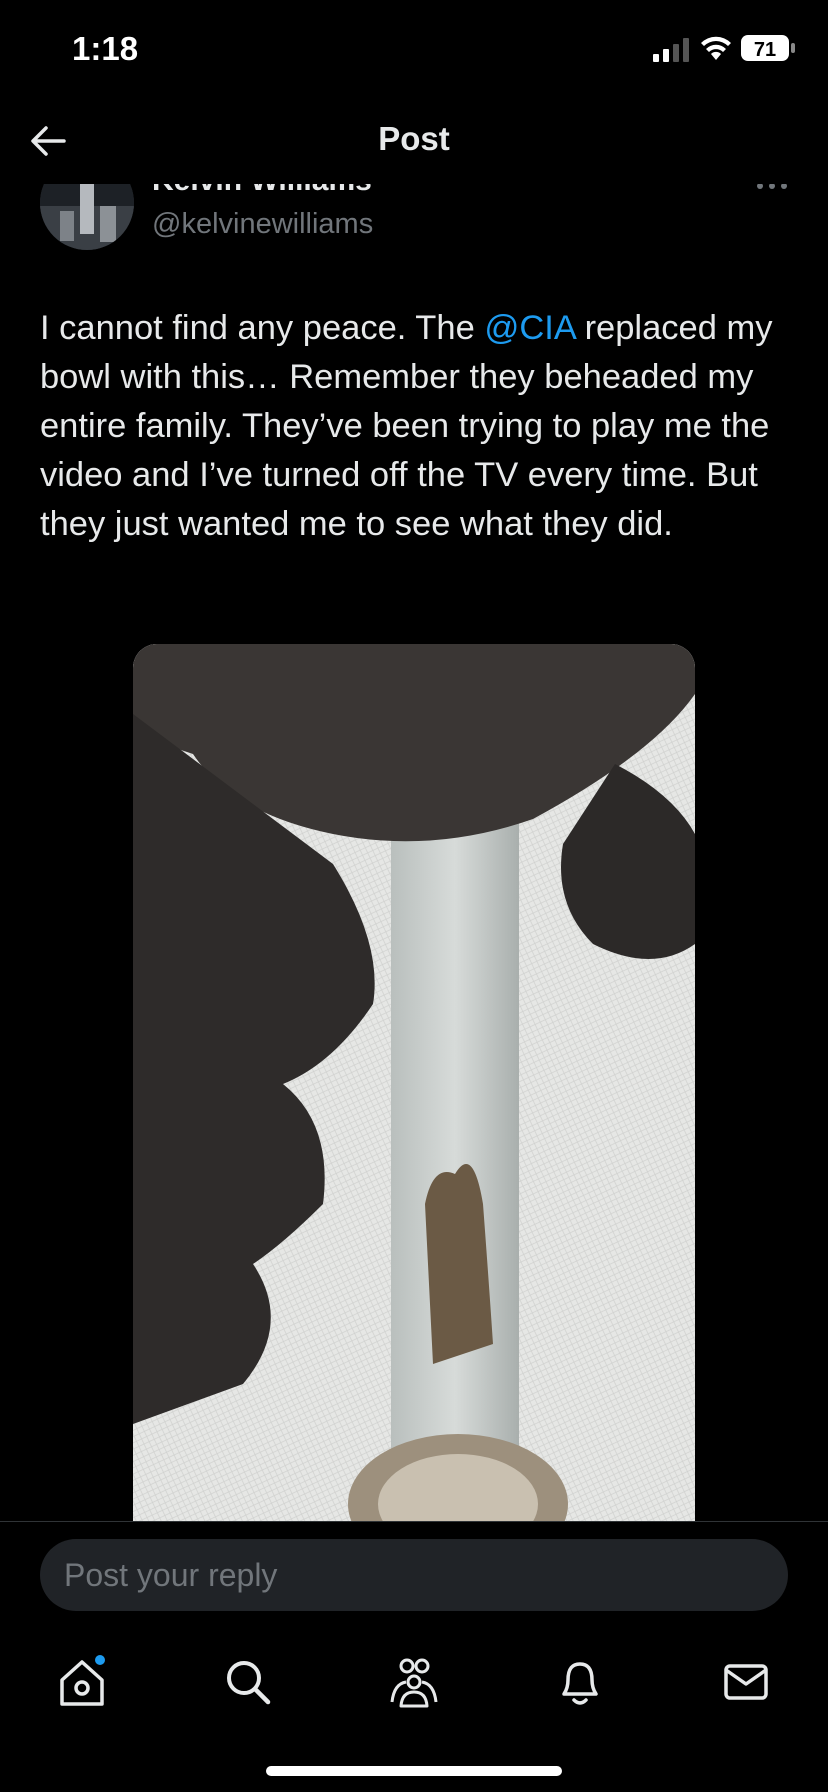 This screenshot has height=1792, width=828. I want to click on post-header: Post, so click(414, 142).